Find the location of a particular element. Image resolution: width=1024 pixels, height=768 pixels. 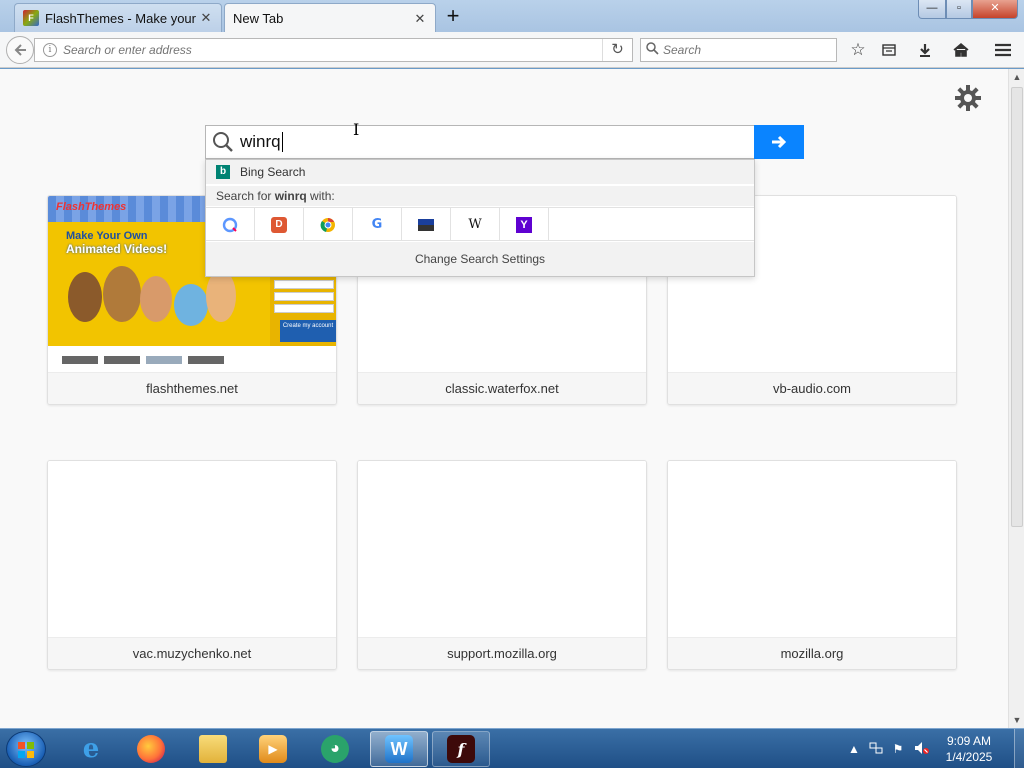

search-for-term: winrq is located at coordinates (290, 196).